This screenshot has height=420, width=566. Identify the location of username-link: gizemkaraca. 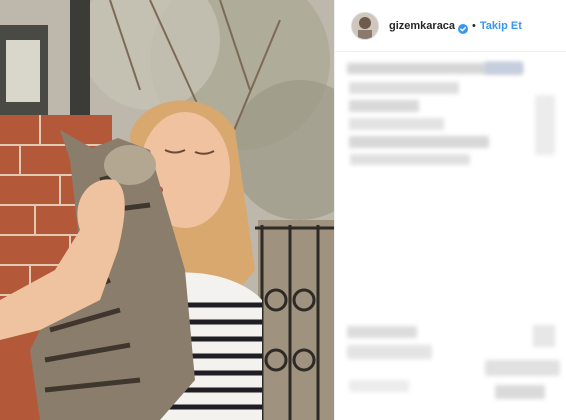
(422, 26).